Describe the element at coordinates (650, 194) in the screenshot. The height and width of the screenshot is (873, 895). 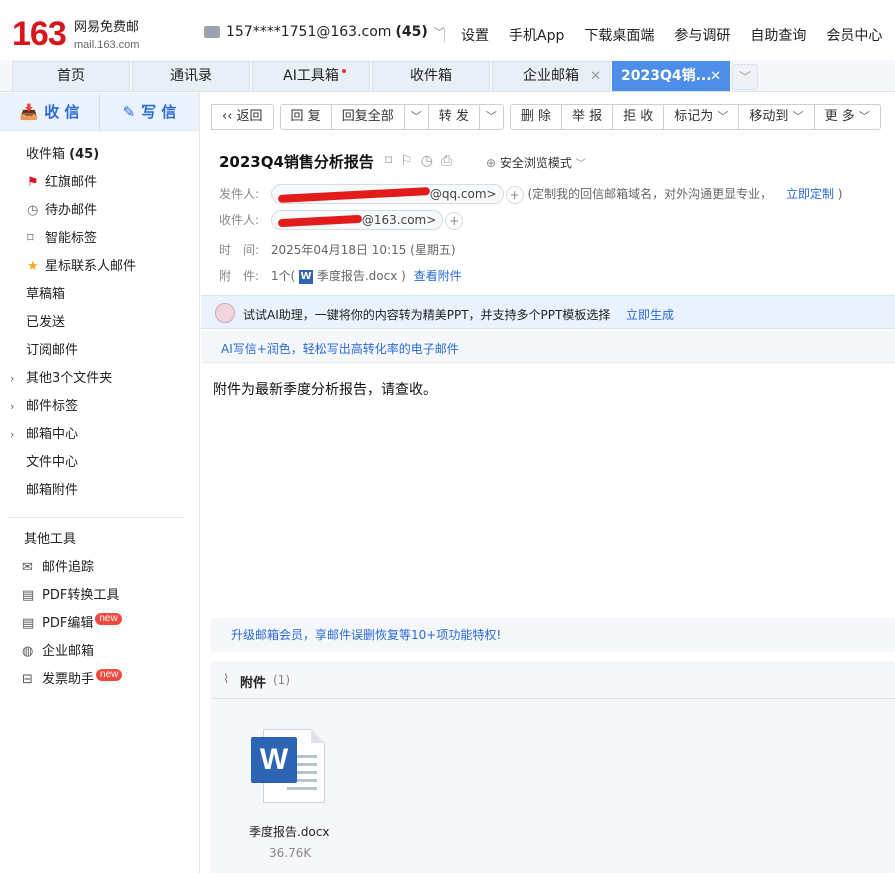
I see `custom-domain-note: (定制我的回信邮箱域名，对外沟通更显专业，` at that location.